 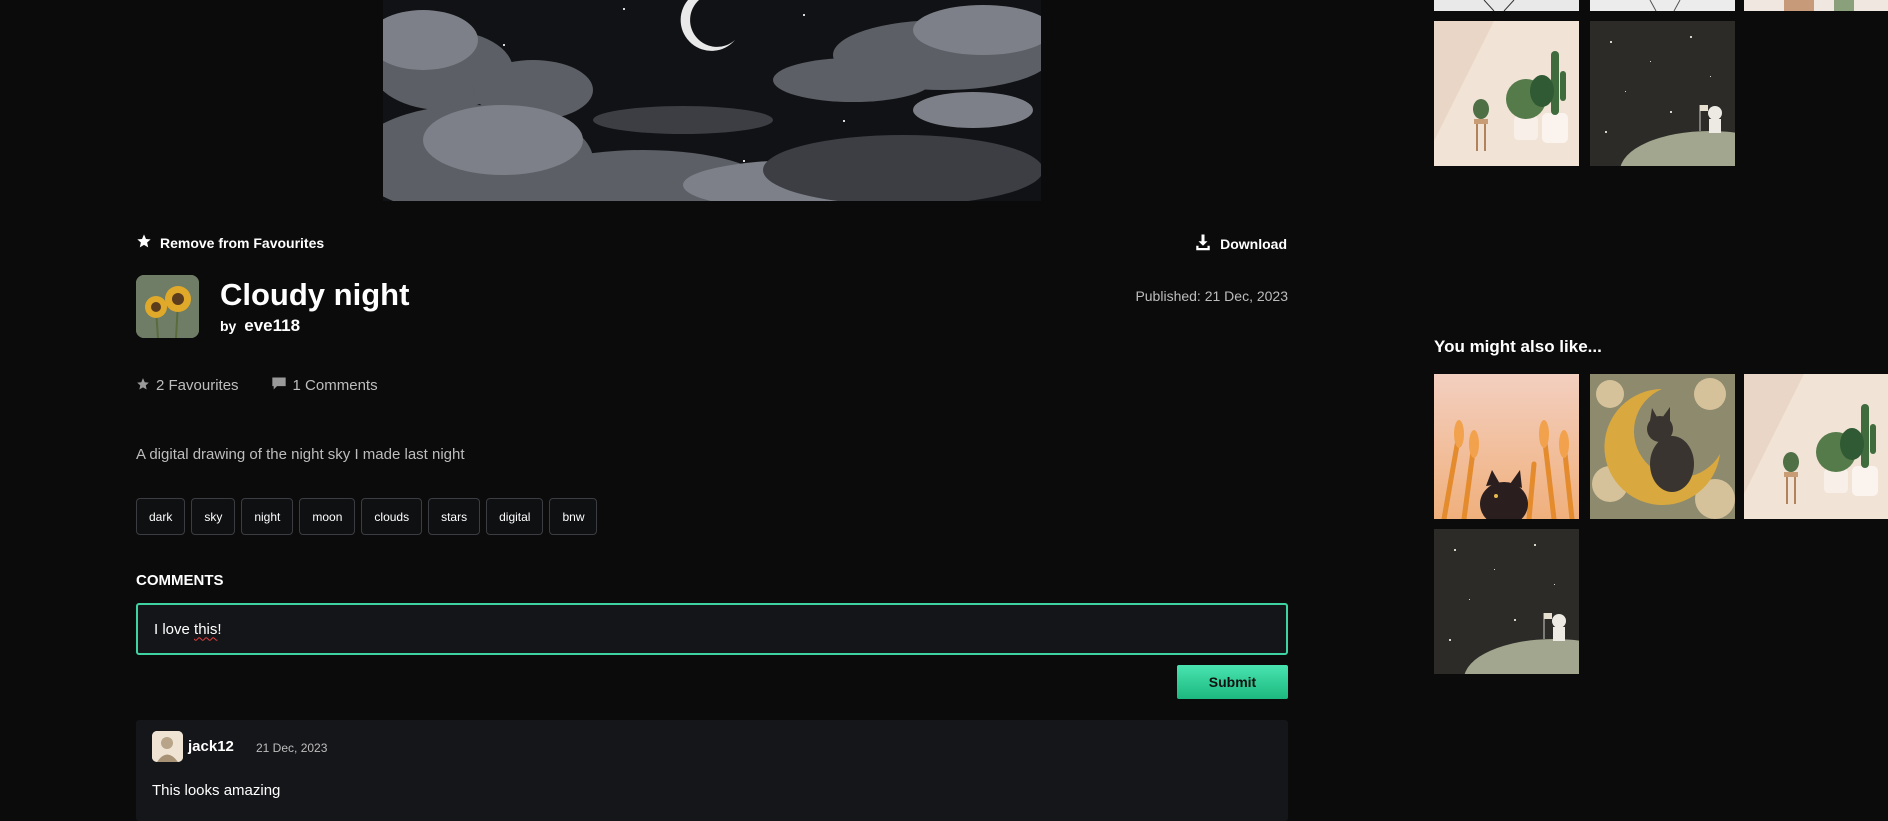 I want to click on remove-favourite-button: Remove from Favourites, so click(x=230, y=242).